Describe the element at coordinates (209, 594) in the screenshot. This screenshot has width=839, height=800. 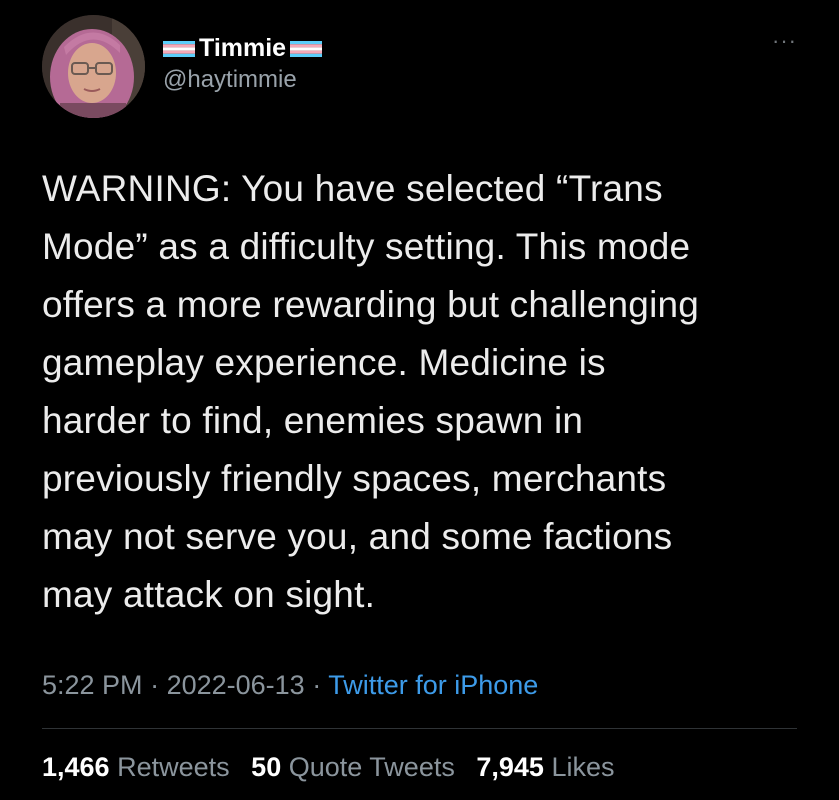
I see `tweet-text-line: may attack on sight.` at that location.